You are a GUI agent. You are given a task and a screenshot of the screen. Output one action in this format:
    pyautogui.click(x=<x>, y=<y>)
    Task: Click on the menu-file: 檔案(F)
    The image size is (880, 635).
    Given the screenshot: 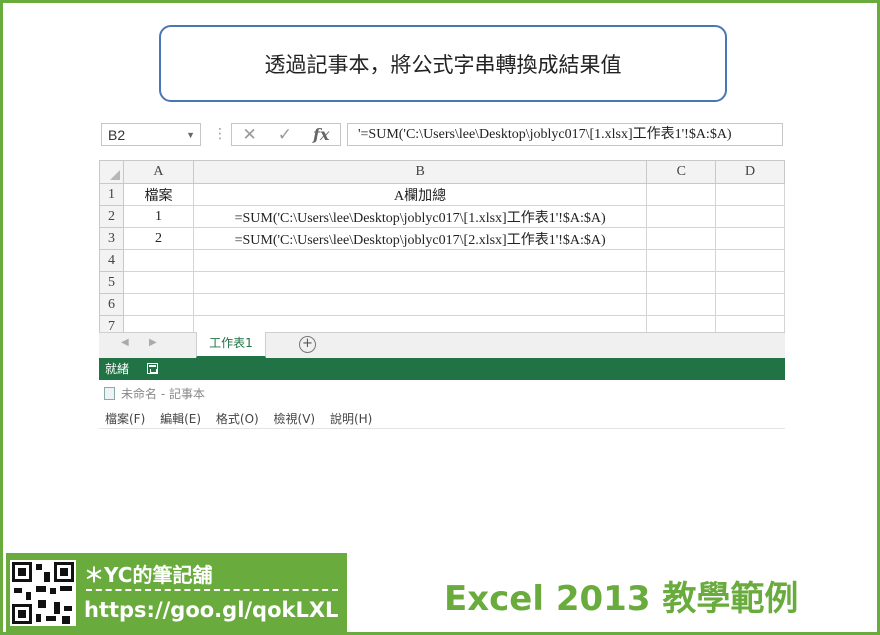 What is the action you would take?
    pyautogui.click(x=125, y=419)
    